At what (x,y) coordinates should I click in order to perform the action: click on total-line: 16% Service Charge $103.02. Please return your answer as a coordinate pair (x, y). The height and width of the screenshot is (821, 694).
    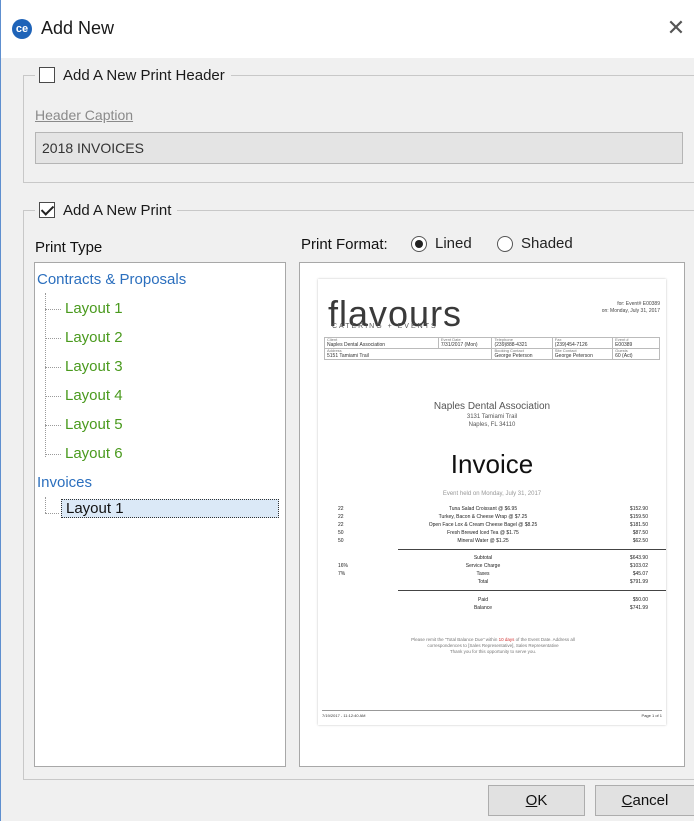
    Looking at the image, I should click on (493, 566).